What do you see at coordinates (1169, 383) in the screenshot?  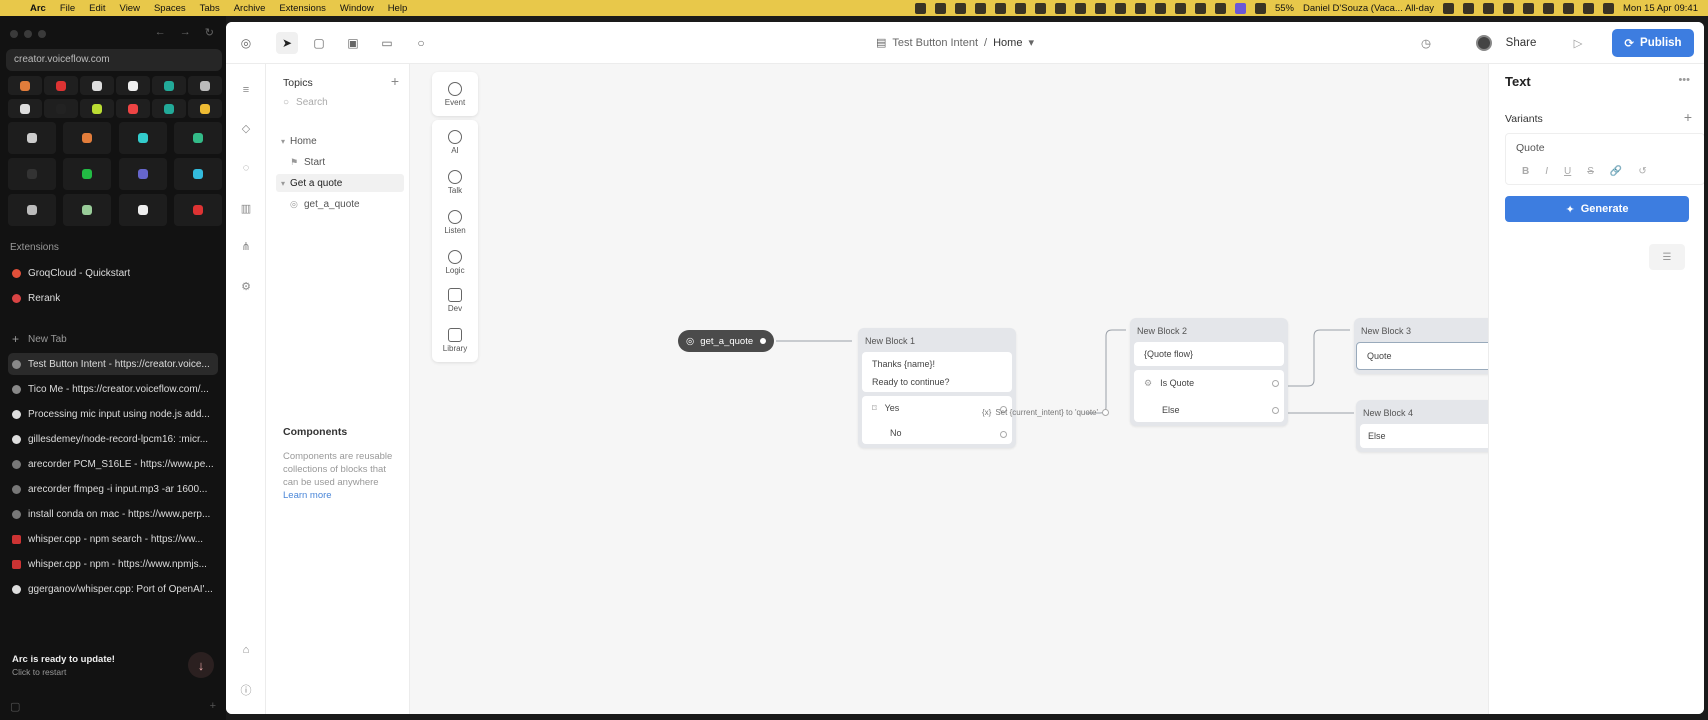 I see `condition-is-quote: ⚙ Is Quote` at bounding box center [1169, 383].